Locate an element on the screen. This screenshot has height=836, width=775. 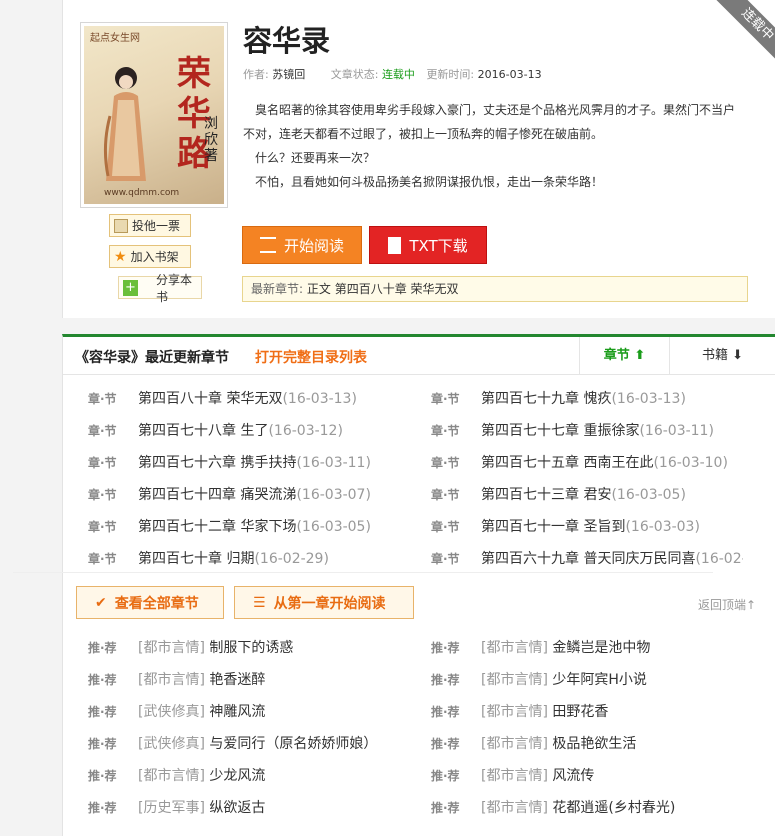
author-name: 苏镜回 is located at coordinates (288, 74).